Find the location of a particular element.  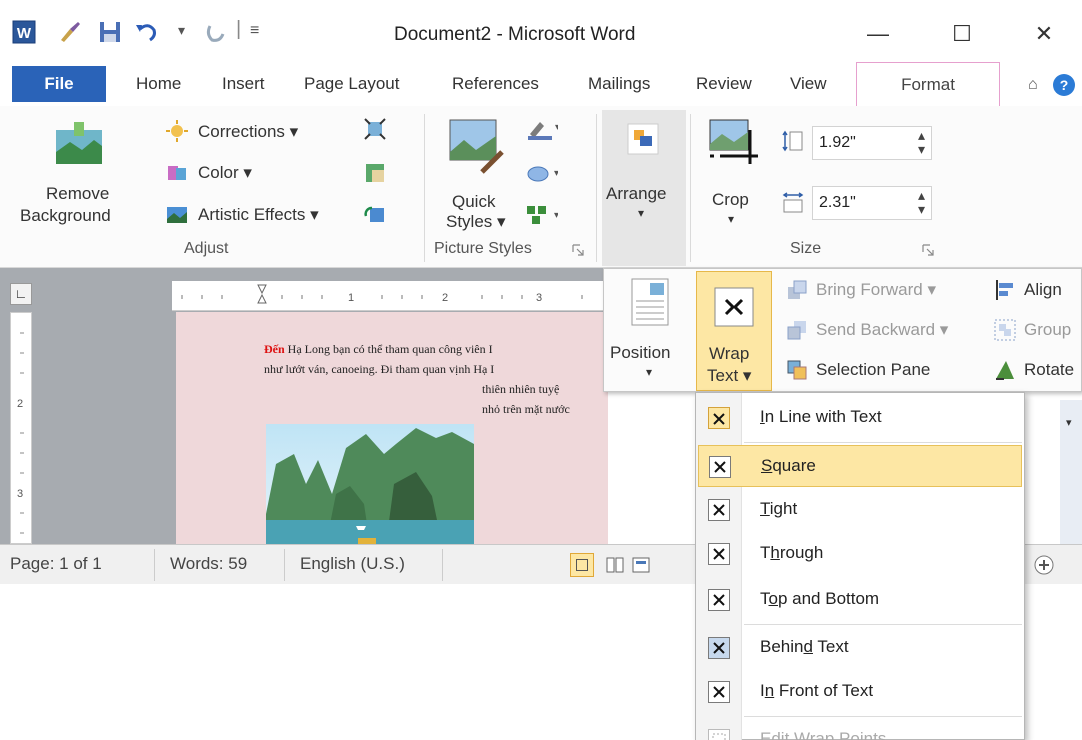

position-icon is located at coordinates (650, 302).